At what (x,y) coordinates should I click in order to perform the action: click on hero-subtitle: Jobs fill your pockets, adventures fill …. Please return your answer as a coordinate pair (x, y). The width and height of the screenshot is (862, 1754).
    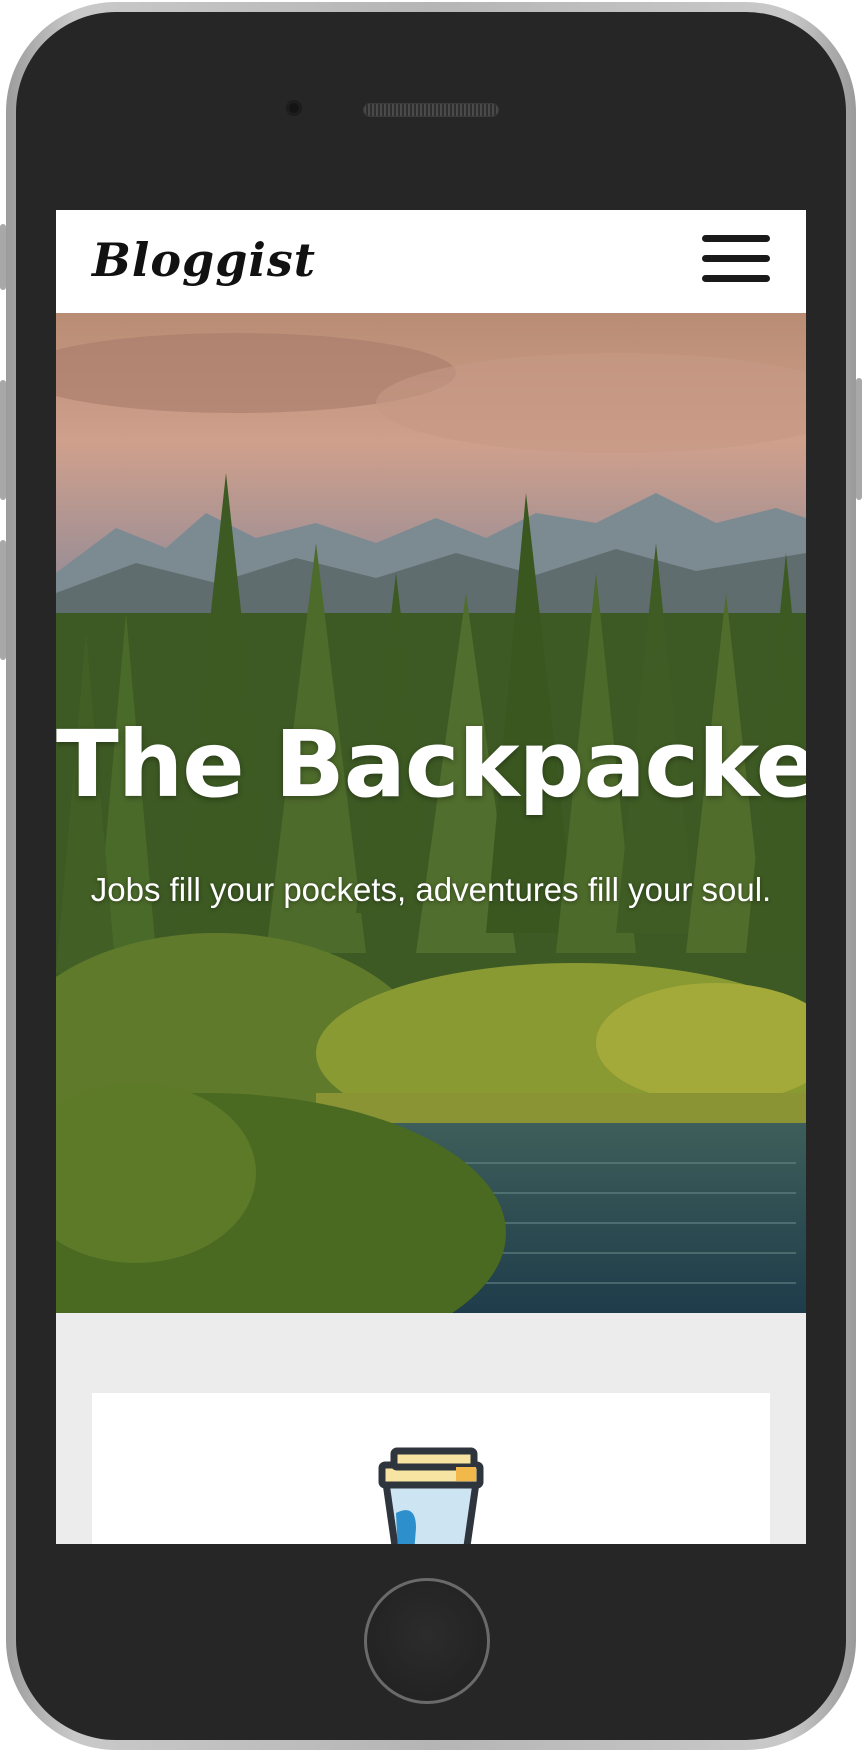
    Looking at the image, I should click on (431, 889).